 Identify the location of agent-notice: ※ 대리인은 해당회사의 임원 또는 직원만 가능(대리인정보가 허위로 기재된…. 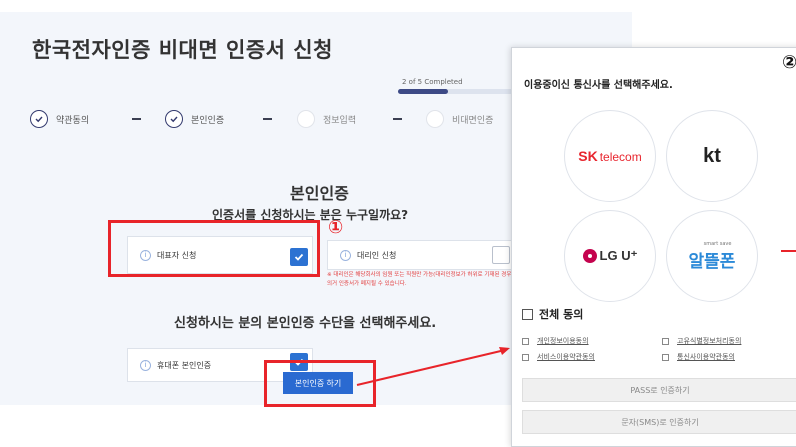
(428, 279).